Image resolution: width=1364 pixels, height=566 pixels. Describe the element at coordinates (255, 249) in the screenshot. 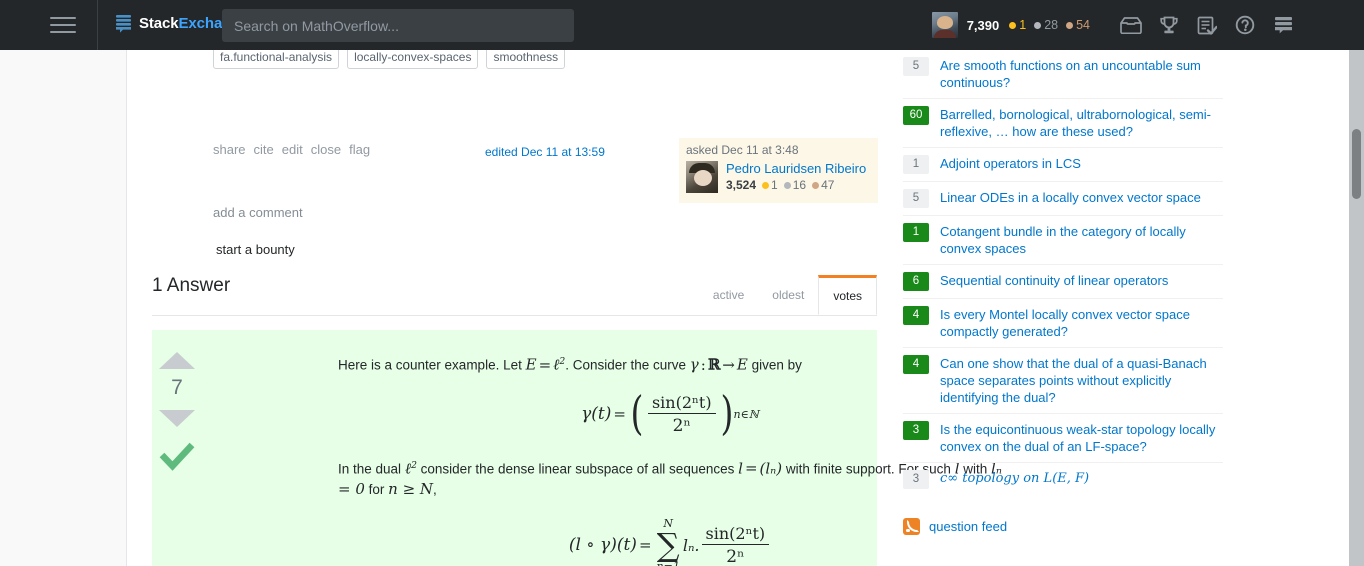

I see `start-bounty-button: start a bounty` at that location.